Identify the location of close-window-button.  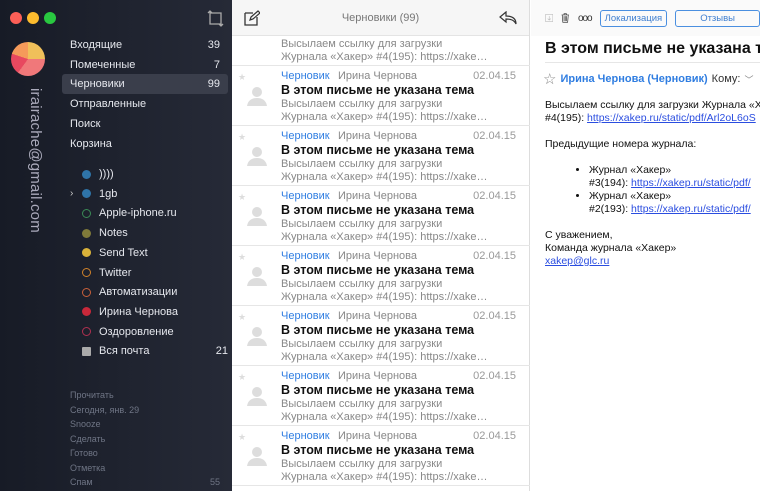
(16, 18).